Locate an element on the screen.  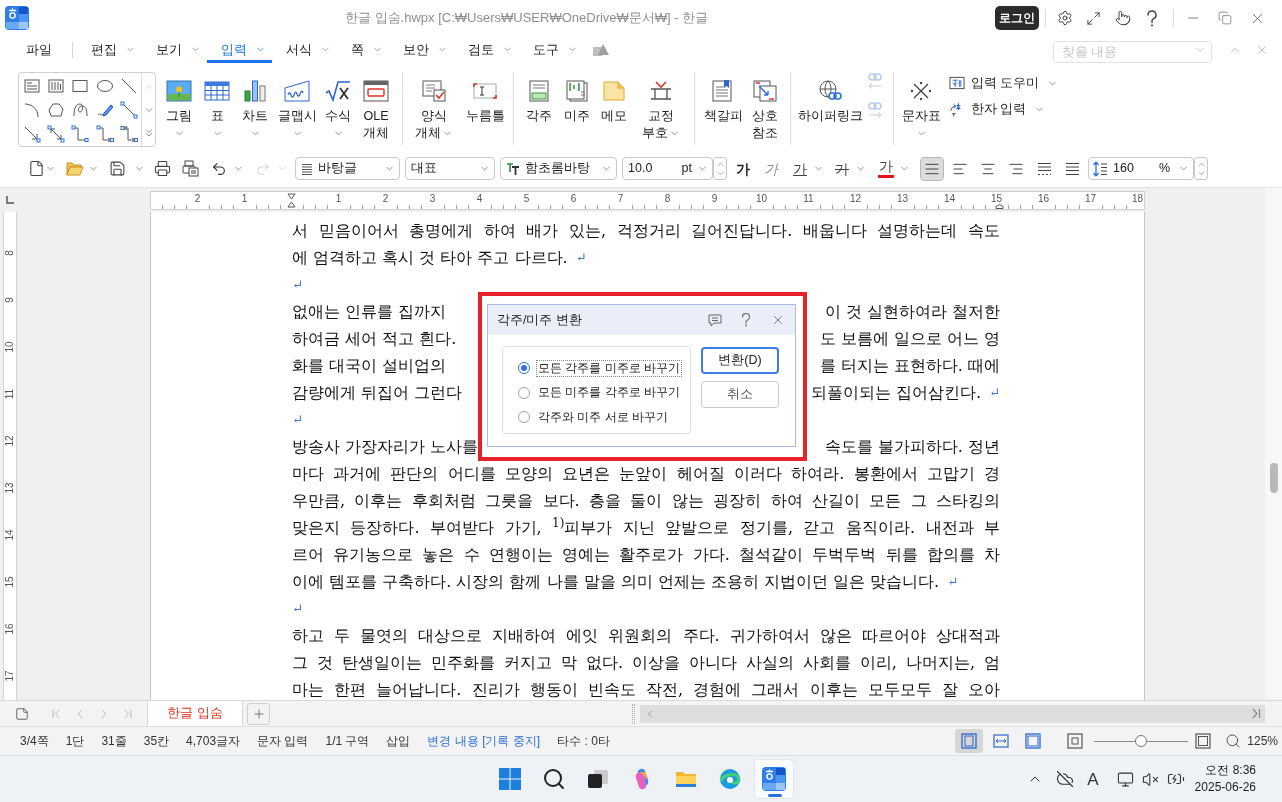
expand-icon is located at coordinates (1093, 18).